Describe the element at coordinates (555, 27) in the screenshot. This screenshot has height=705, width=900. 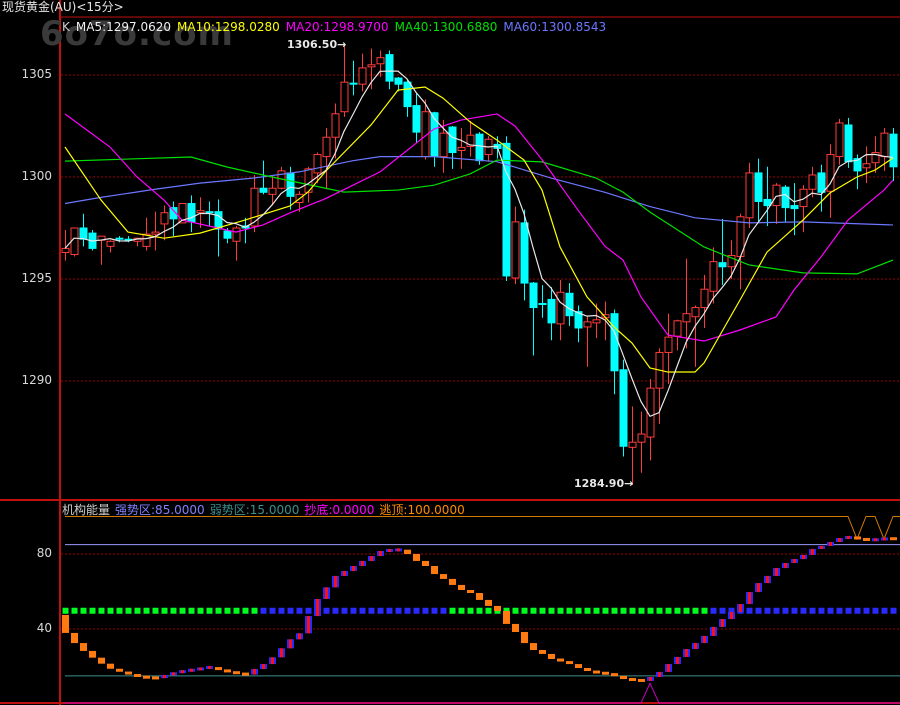
I see `legend-ma60: MA60:1300.8543` at that location.